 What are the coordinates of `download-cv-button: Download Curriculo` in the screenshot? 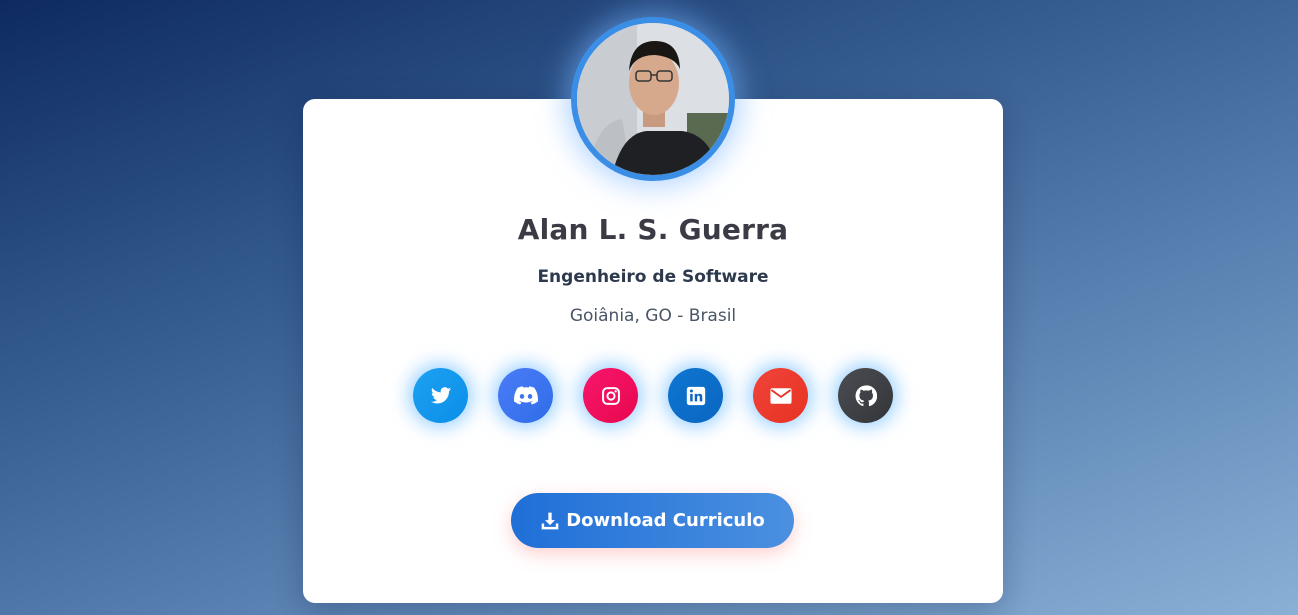 It's located at (652, 520).